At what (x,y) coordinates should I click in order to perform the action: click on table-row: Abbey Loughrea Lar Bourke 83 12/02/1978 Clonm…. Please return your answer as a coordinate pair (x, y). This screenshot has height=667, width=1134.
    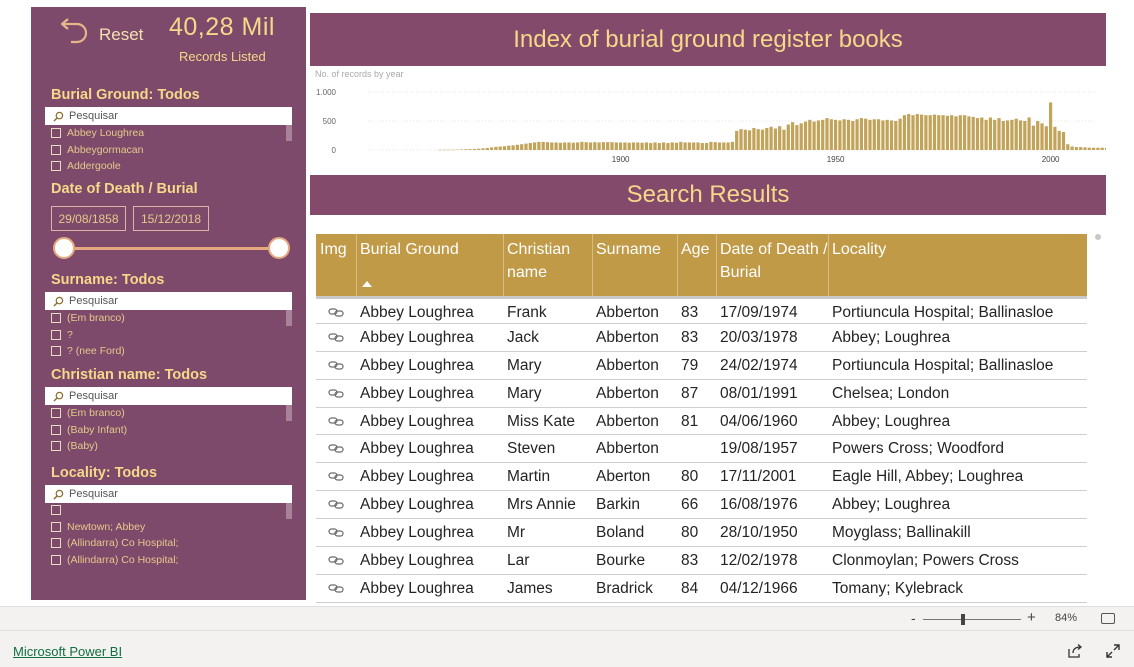
    Looking at the image, I should click on (701, 561).